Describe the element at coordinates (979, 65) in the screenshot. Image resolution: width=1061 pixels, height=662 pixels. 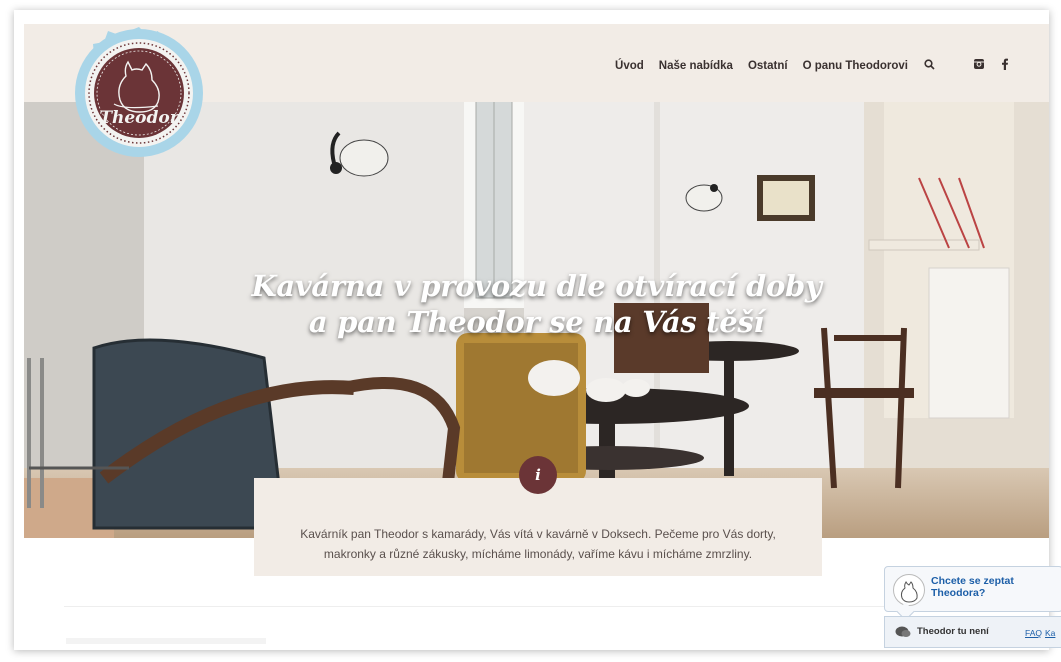
I see `instagram-icon` at that location.